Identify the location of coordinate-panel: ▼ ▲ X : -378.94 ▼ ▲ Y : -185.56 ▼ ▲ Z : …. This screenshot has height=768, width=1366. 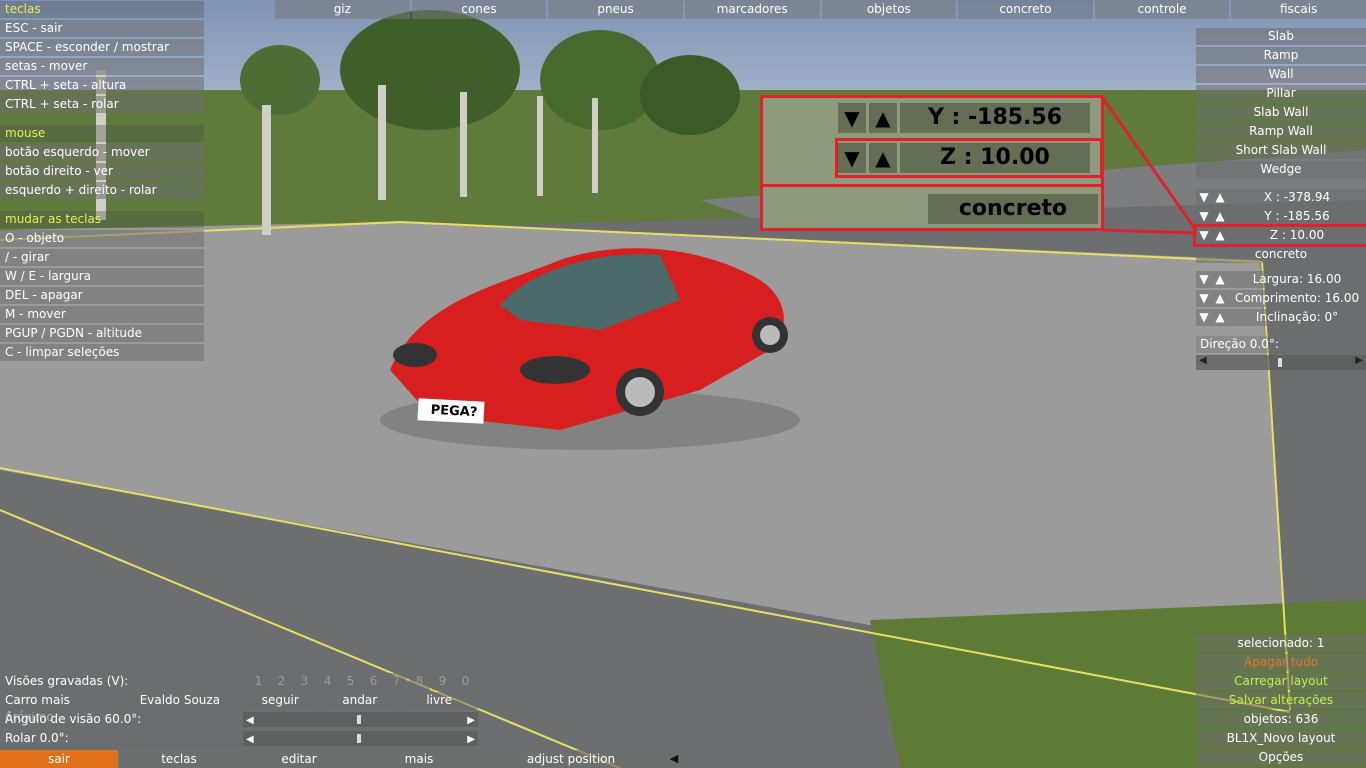
(1279, 279).